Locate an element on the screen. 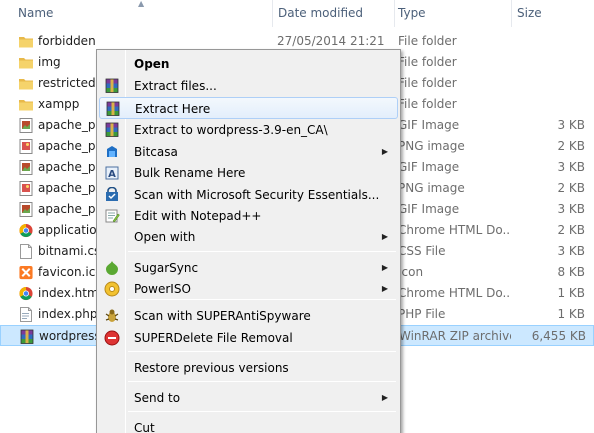 This screenshot has height=433, width=594. file-name: restricted is located at coordinates (67, 83).